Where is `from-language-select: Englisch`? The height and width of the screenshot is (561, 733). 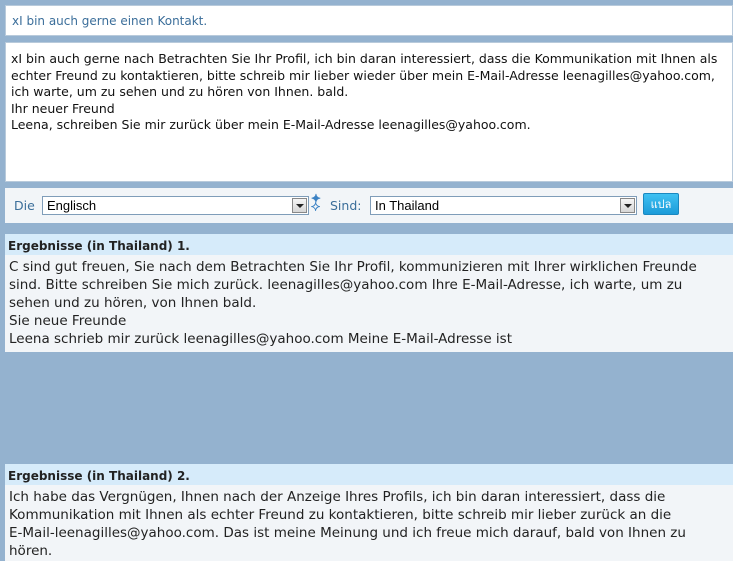 from-language-select: Englisch is located at coordinates (175, 205).